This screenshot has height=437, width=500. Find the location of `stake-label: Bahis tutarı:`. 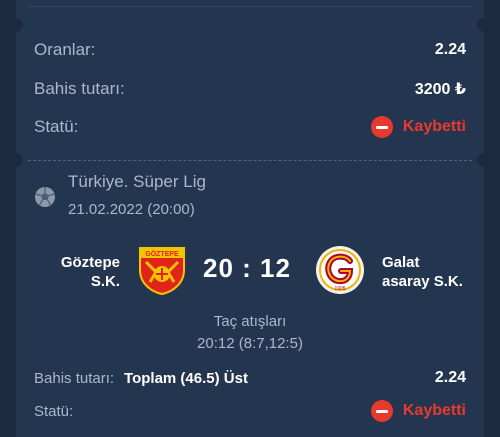

stake-label: Bahis tutarı: is located at coordinates (79, 88).